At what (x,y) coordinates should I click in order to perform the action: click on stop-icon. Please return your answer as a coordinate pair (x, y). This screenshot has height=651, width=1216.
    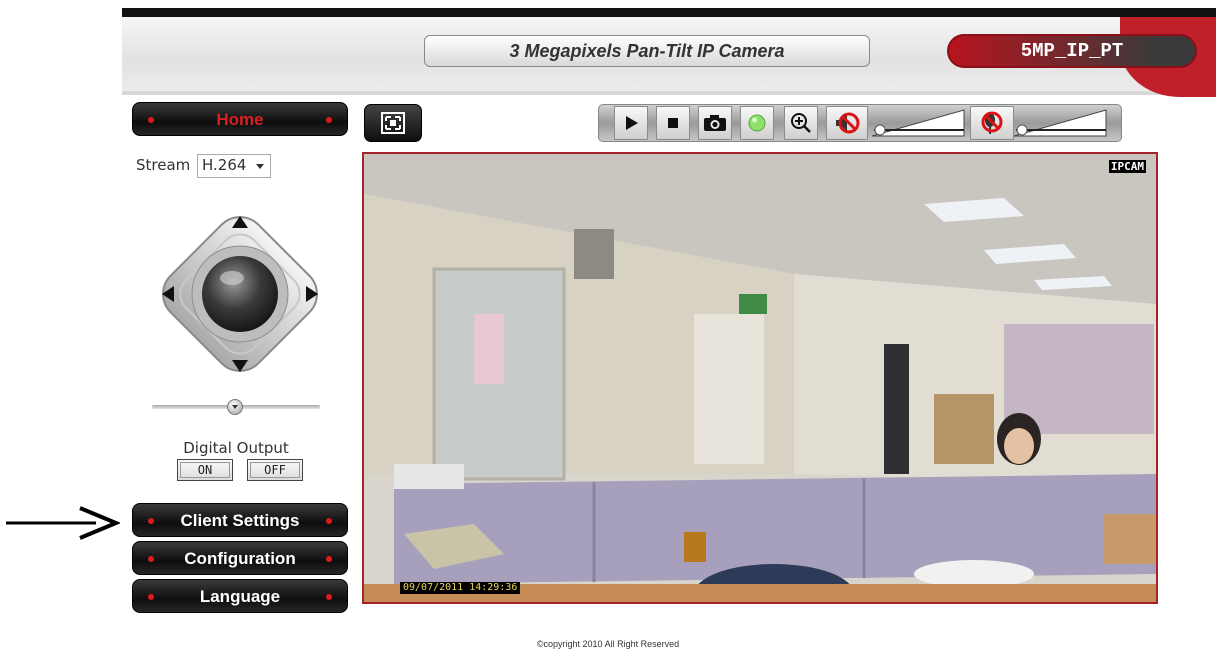
    Looking at the image, I should click on (673, 123).